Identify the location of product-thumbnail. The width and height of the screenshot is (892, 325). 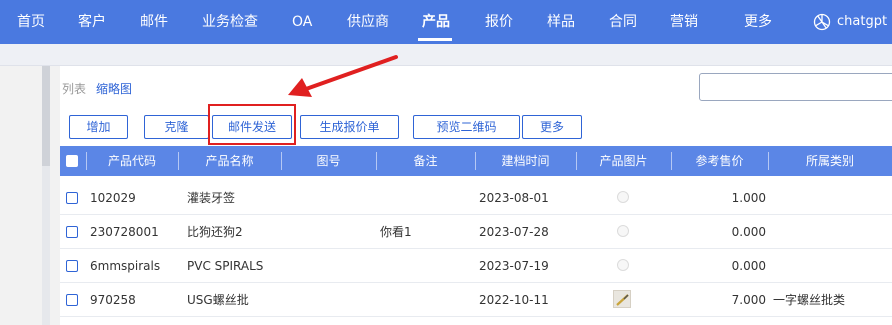
(622, 299).